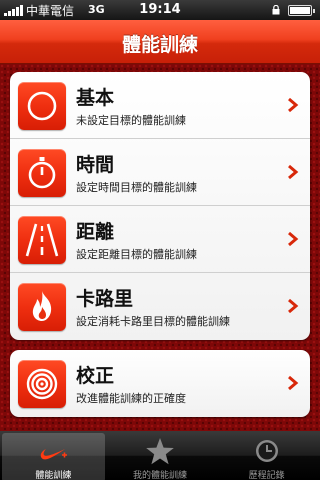  What do you see at coordinates (266, 451) in the screenshot?
I see `clock-icon` at bounding box center [266, 451].